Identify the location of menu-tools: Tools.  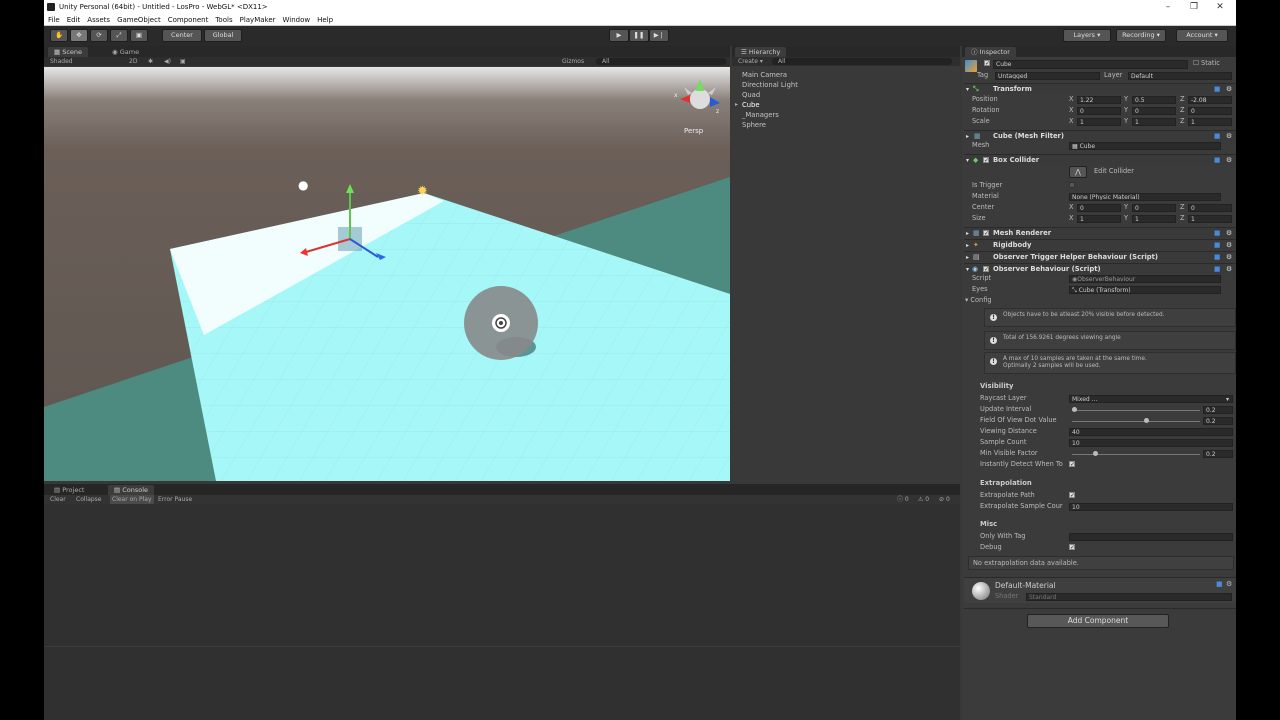
(223, 19).